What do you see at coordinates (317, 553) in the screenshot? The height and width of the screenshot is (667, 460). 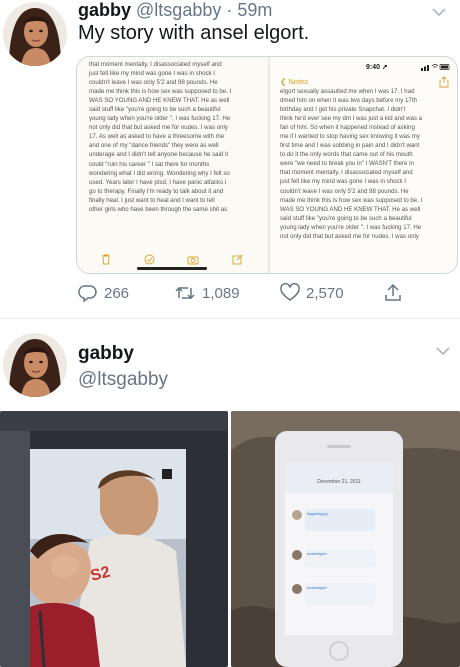 I see `chat-user-2: anselelgort` at bounding box center [317, 553].